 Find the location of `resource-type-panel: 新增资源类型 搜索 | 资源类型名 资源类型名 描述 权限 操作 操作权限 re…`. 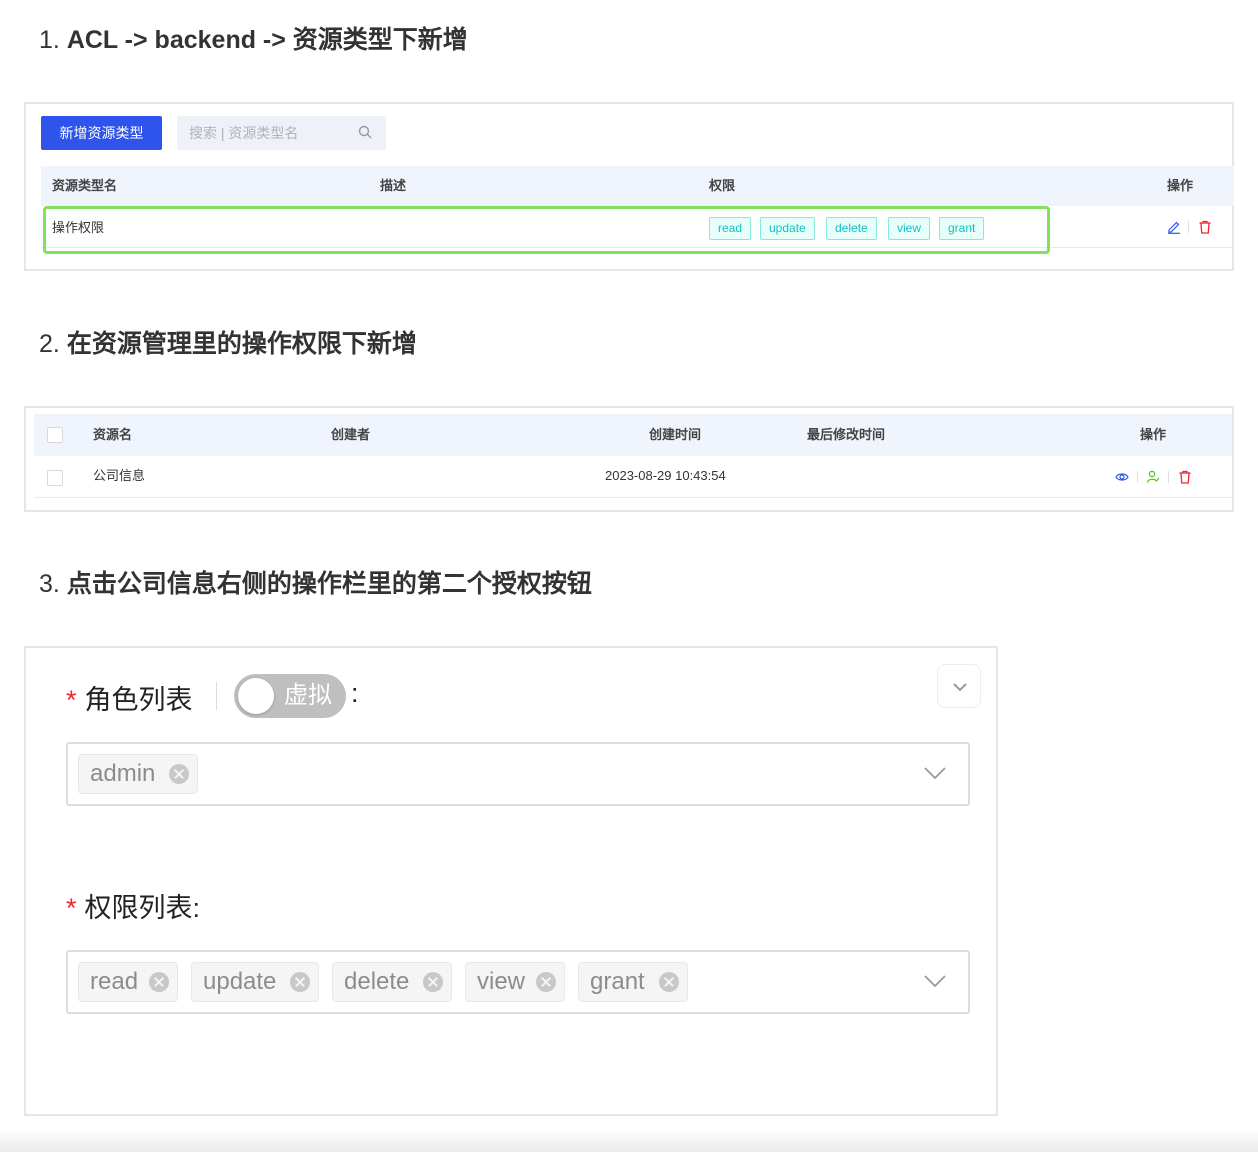

resource-type-panel: 新增资源类型 搜索 | 资源类型名 资源类型名 描述 权限 操作 操作权限 re… is located at coordinates (629, 186).